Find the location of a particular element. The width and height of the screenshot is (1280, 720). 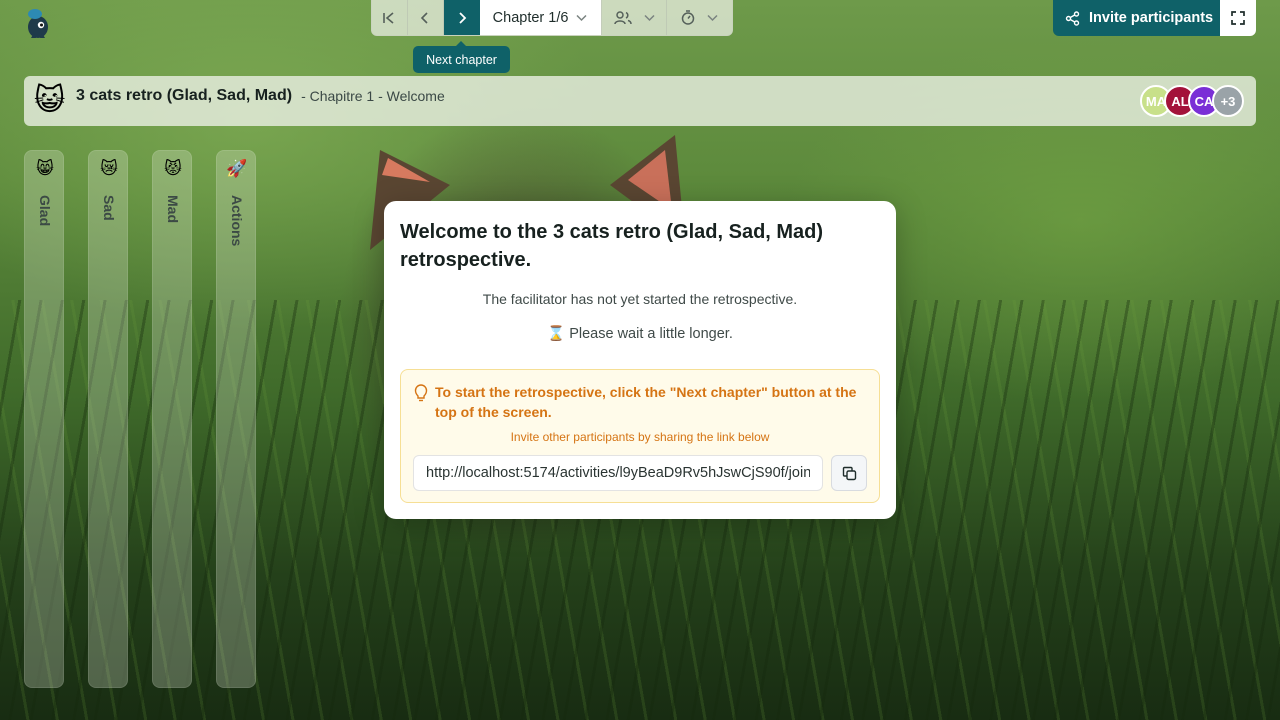

timer-icon is located at coordinates (688, 17).